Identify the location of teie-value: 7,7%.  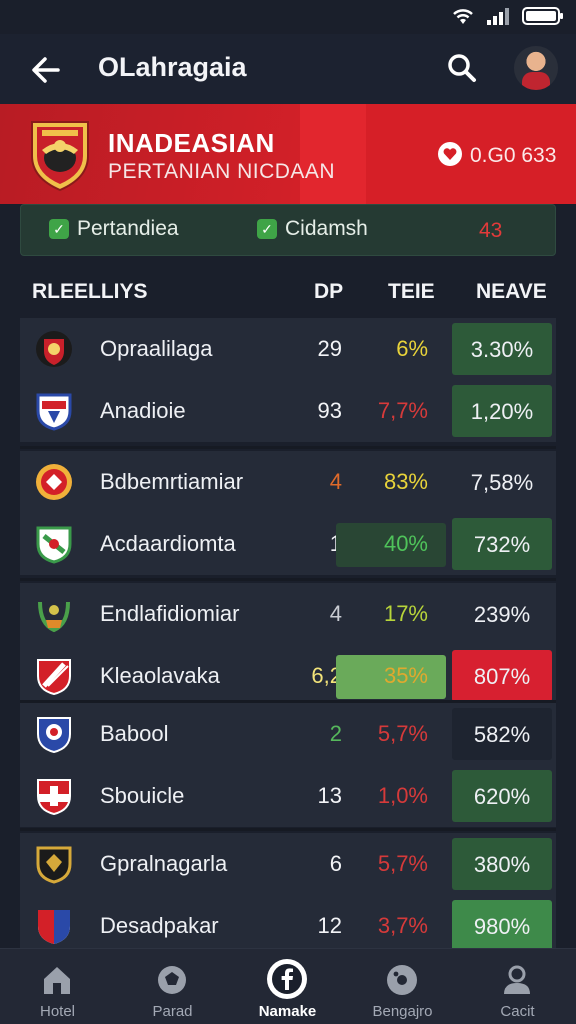
(402, 410).